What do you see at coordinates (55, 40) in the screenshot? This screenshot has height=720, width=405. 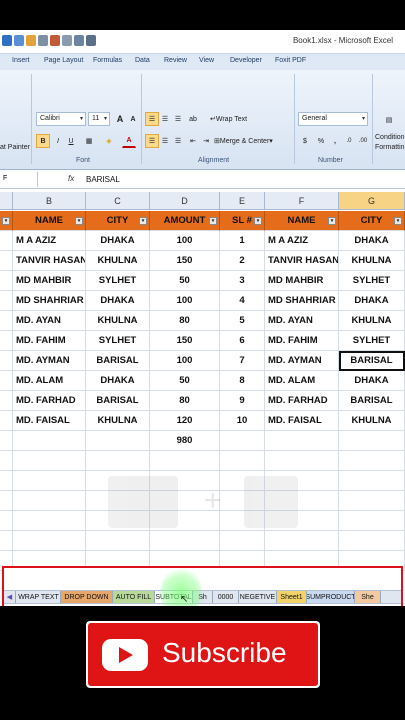 I see `undo-icon` at bounding box center [55, 40].